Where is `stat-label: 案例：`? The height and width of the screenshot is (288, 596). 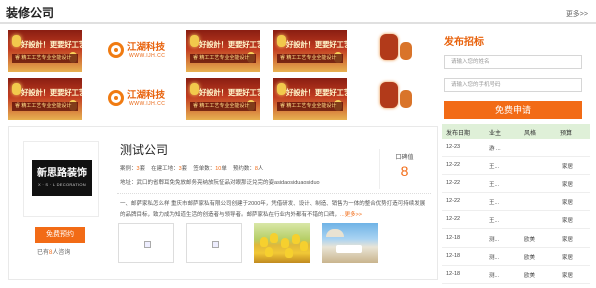
stat-label: 案例： is located at coordinates (128, 169).